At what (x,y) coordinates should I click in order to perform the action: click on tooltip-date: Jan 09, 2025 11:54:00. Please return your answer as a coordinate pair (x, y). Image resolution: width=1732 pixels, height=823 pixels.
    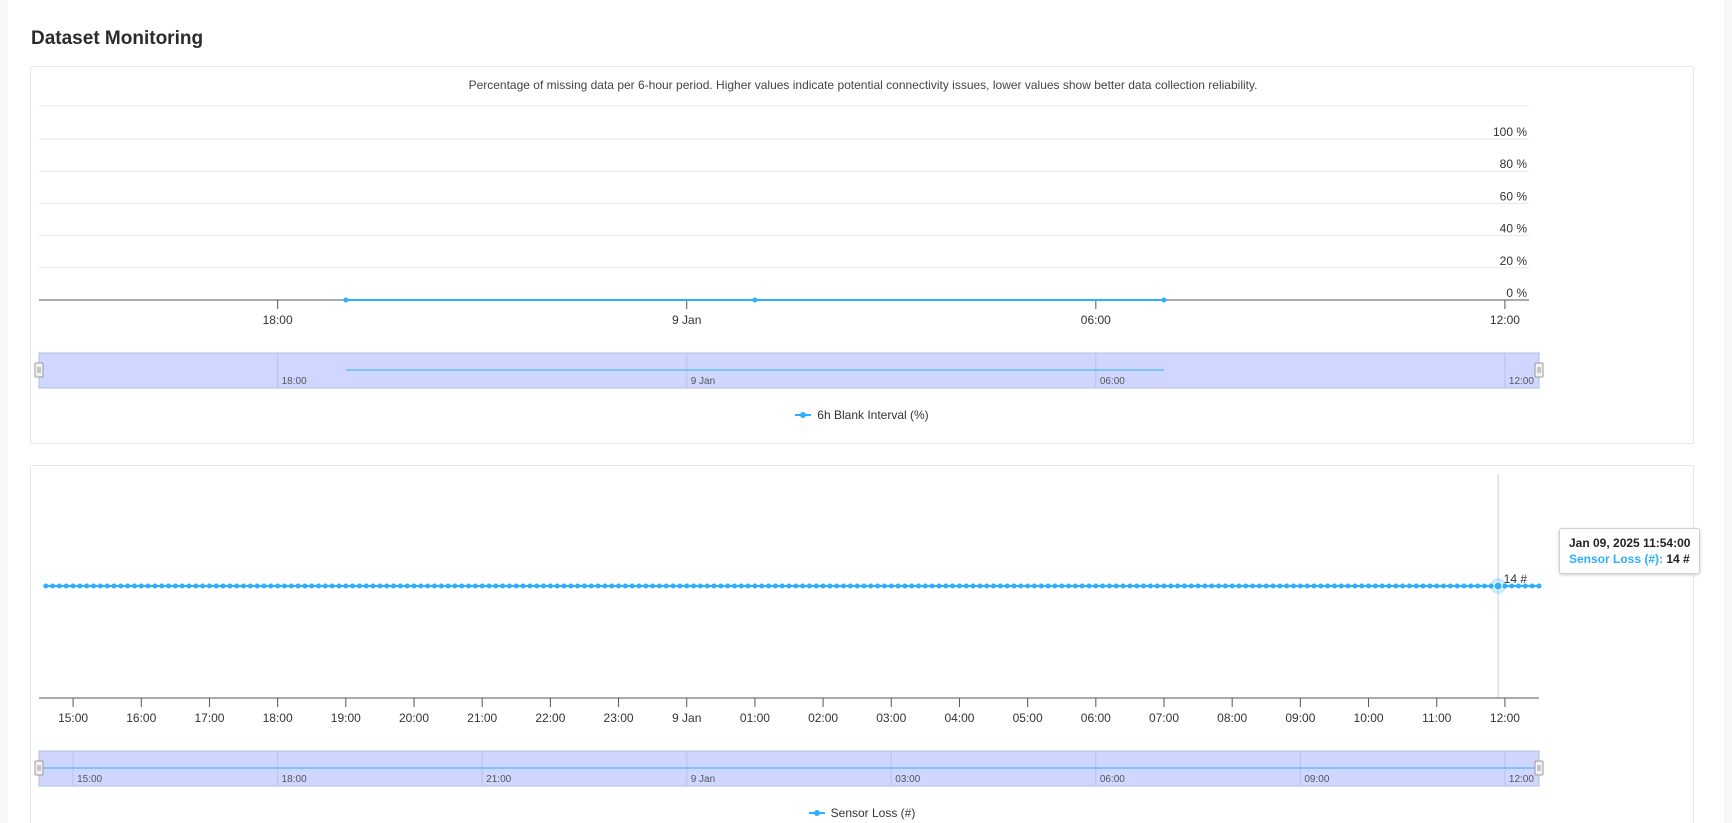
    Looking at the image, I should click on (1630, 543).